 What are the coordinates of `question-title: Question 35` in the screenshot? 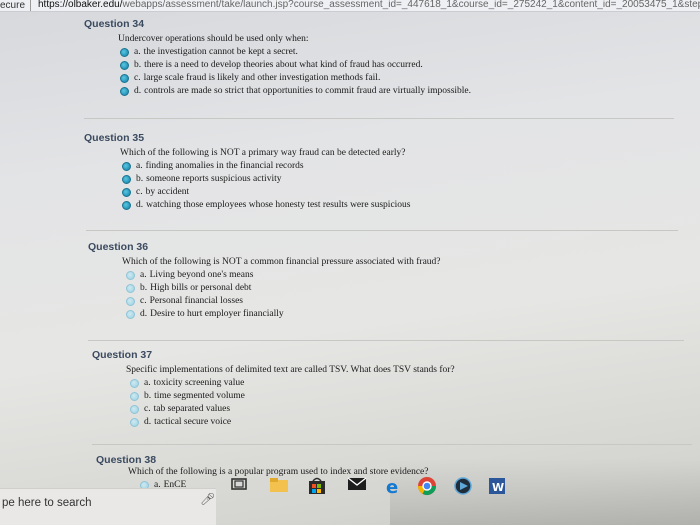 It's located at (114, 138).